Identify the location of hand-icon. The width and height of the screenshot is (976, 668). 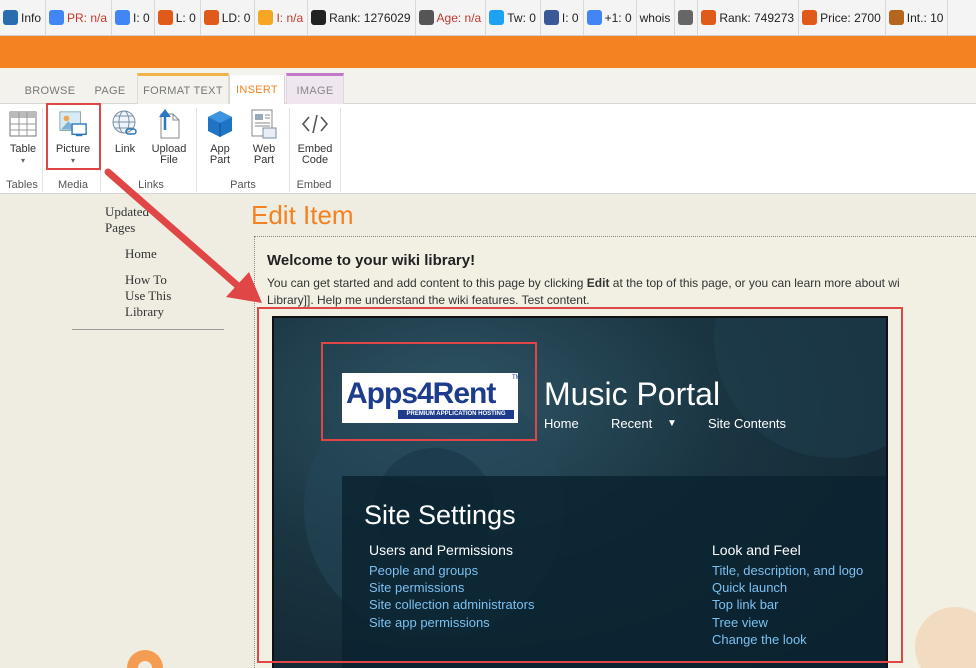
(896, 17).